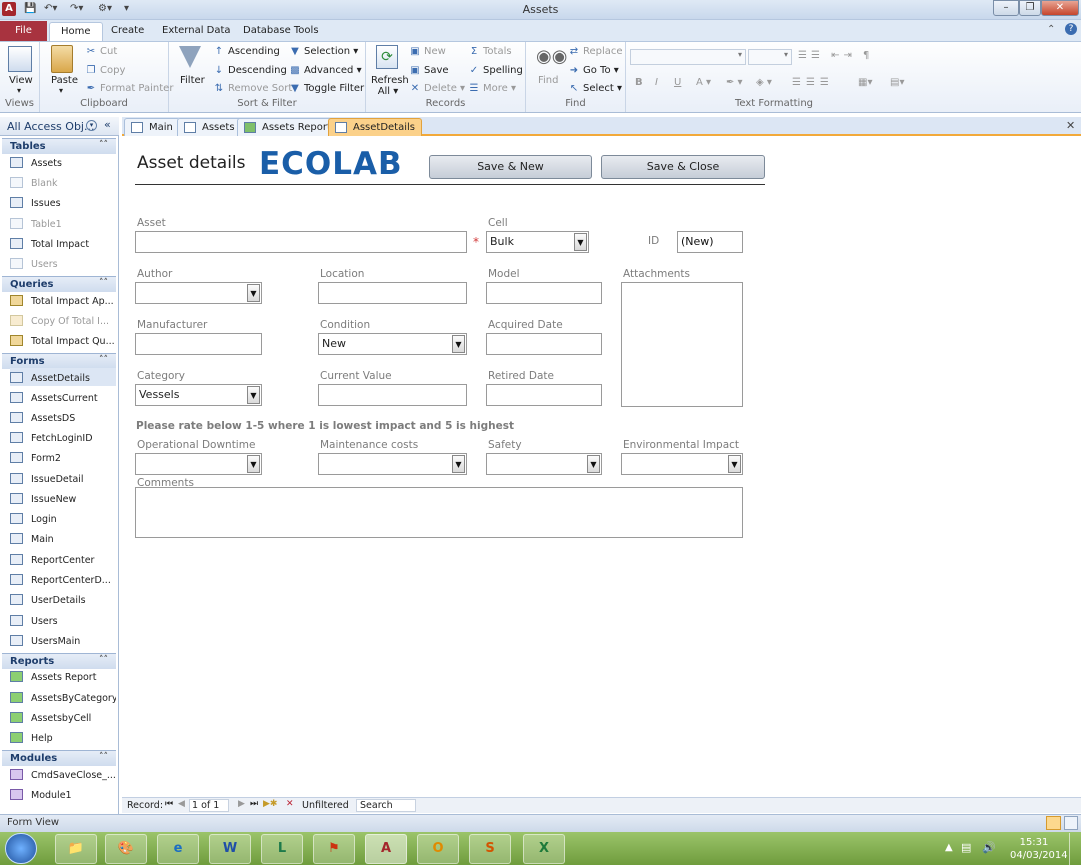 This screenshot has height=865, width=1081. Describe the element at coordinates (198, 395) in the screenshot. I see `category-combo: Vessels ▼` at that location.